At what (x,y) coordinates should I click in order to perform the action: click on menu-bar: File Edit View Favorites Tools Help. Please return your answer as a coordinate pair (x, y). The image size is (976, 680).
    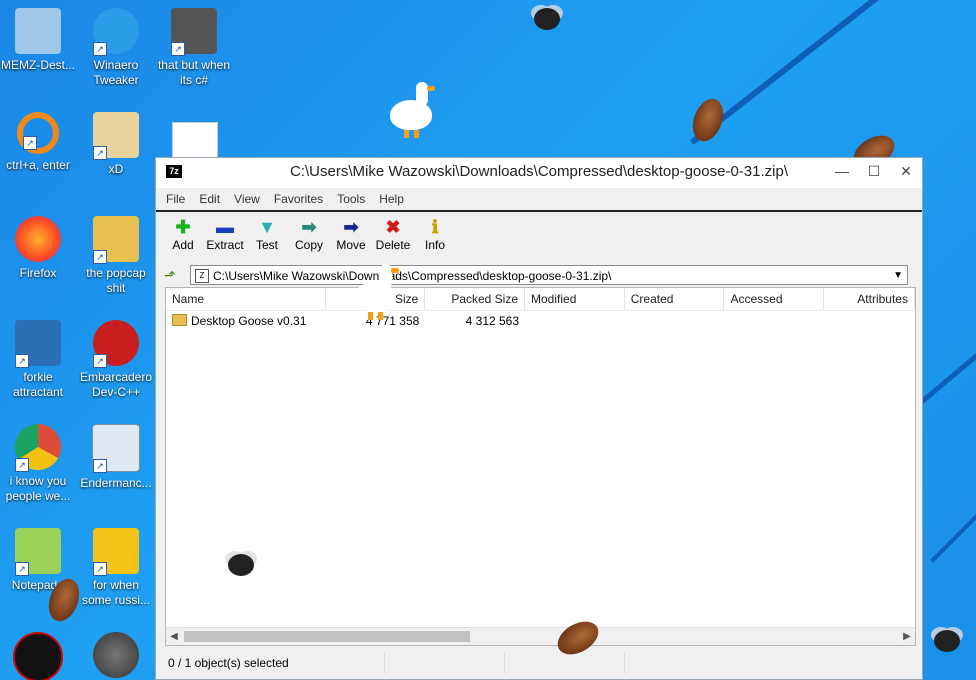
    Looking at the image, I should click on (539, 199).